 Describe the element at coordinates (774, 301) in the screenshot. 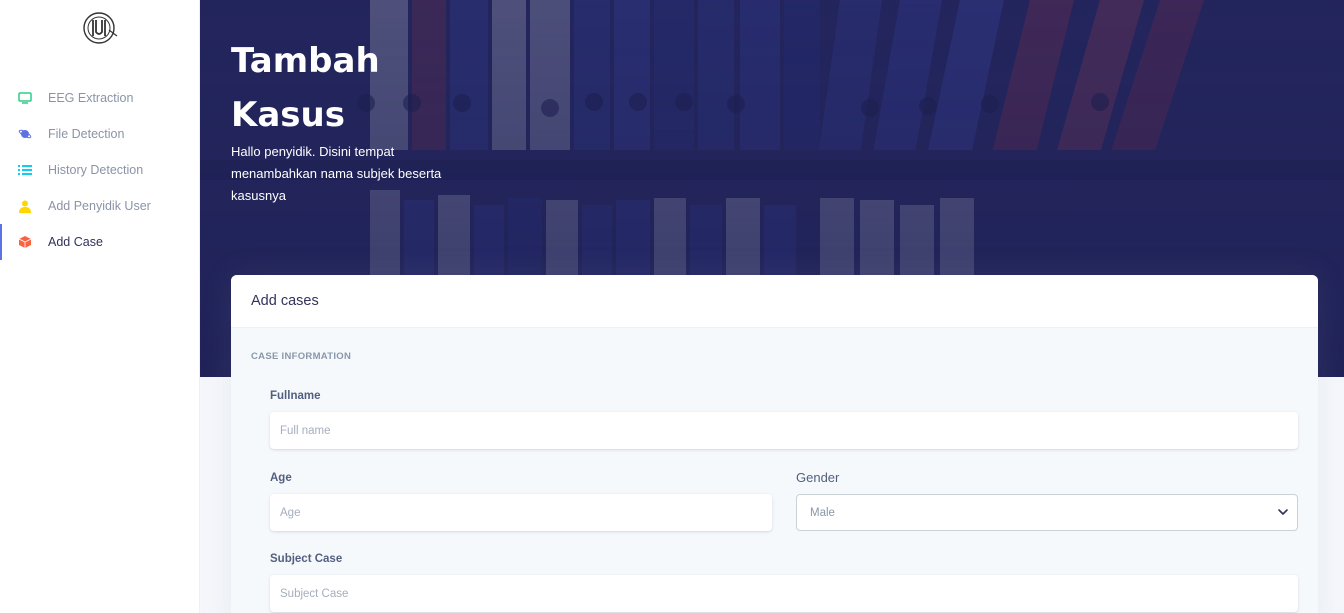

I see `card-header: Add cases` at that location.